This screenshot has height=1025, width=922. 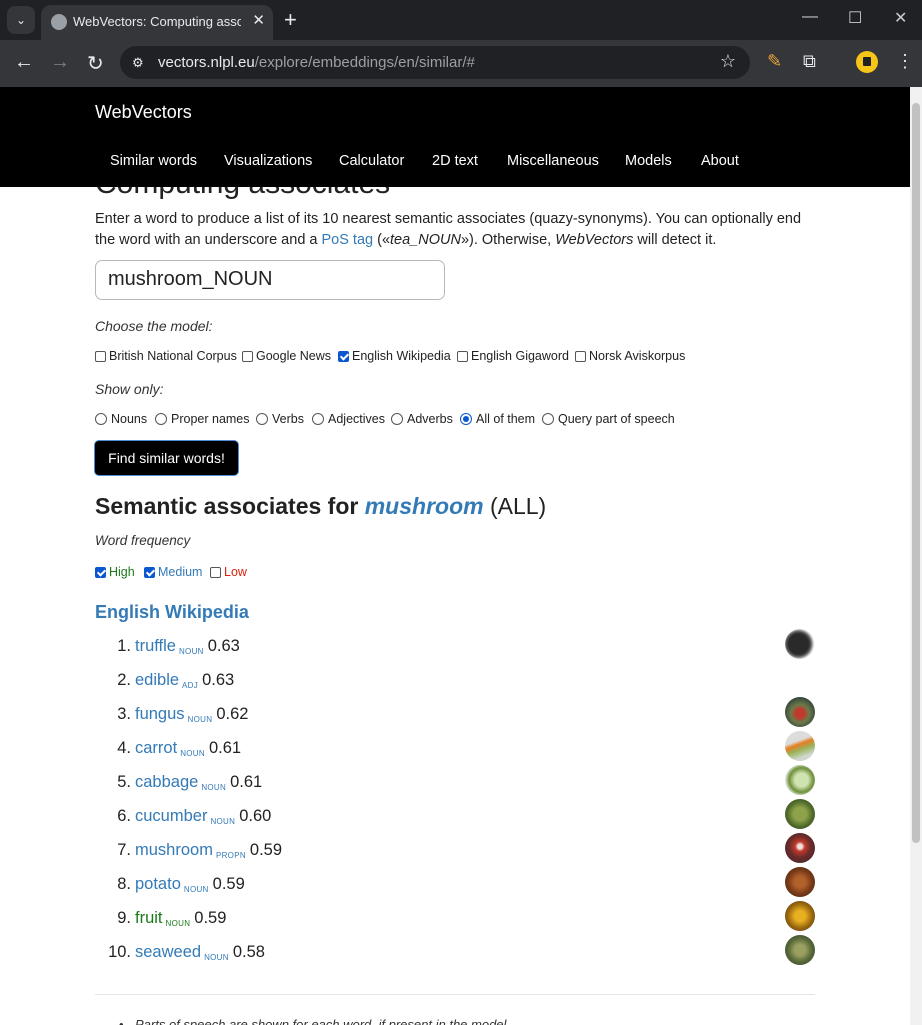 What do you see at coordinates (809, 61) in the screenshot?
I see `extensions-icon: ⧉` at bounding box center [809, 61].